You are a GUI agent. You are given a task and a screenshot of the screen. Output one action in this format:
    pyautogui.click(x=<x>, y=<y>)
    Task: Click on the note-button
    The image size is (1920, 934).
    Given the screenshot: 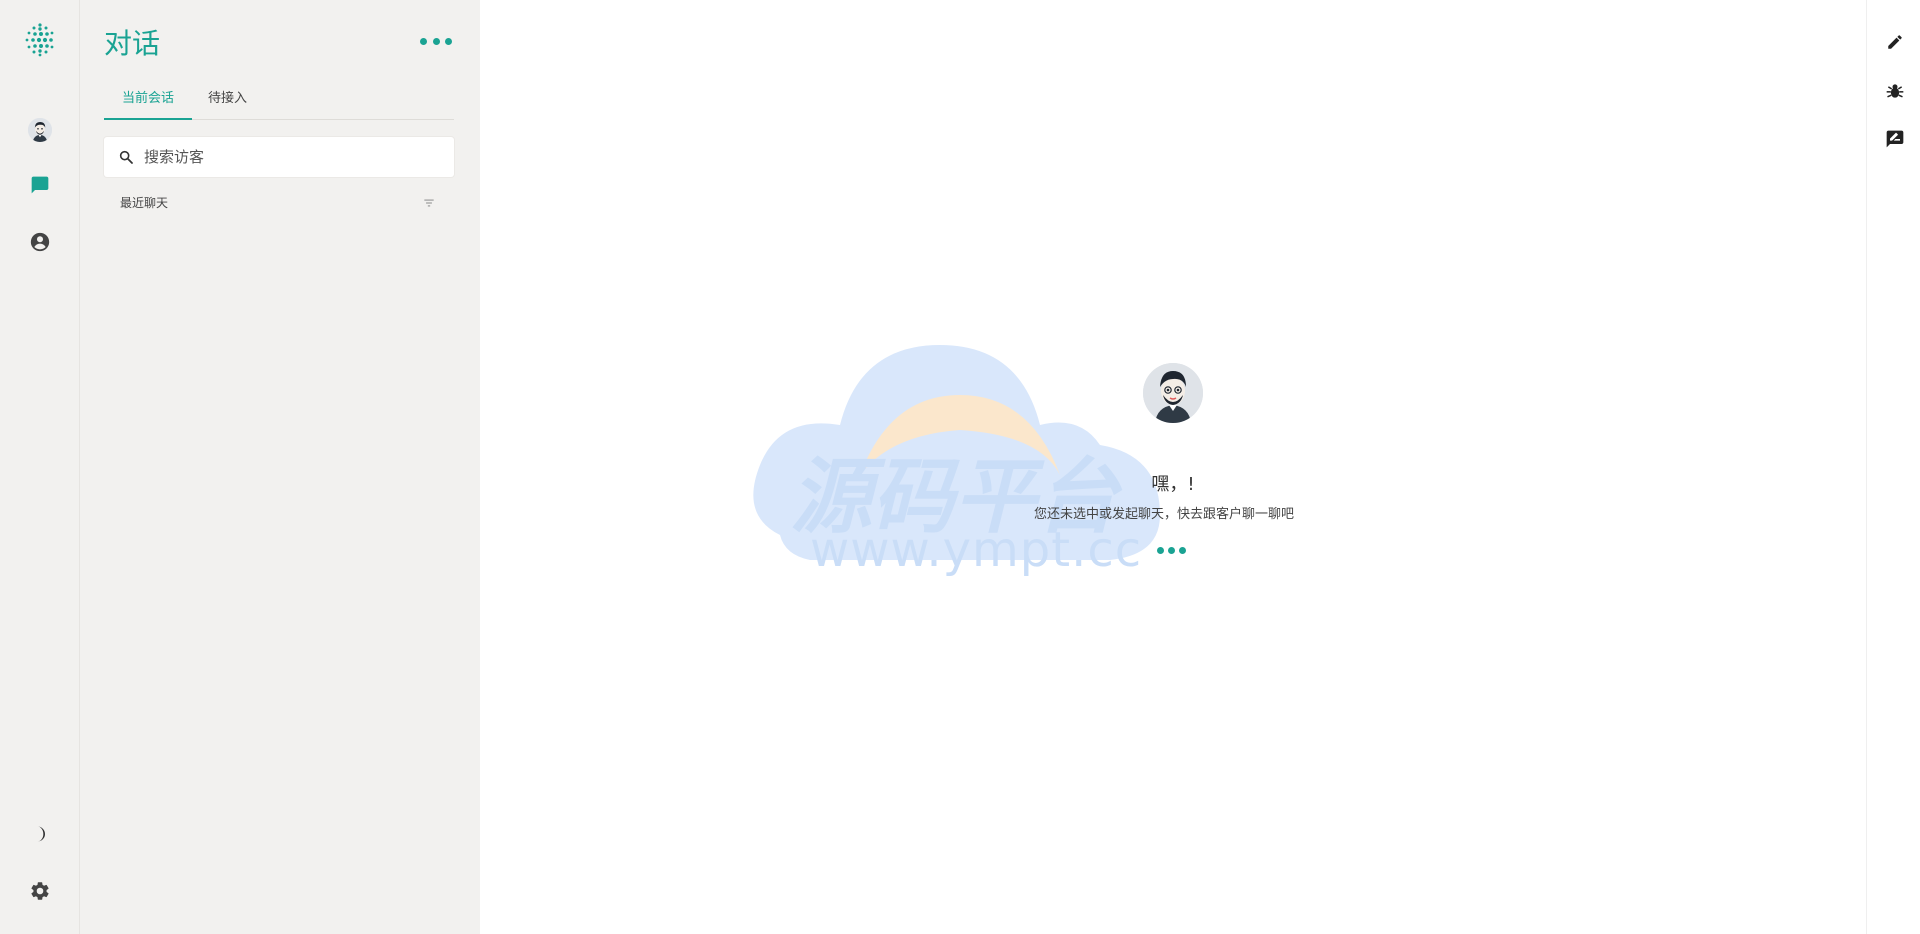 What is the action you would take?
    pyautogui.click(x=1895, y=139)
    